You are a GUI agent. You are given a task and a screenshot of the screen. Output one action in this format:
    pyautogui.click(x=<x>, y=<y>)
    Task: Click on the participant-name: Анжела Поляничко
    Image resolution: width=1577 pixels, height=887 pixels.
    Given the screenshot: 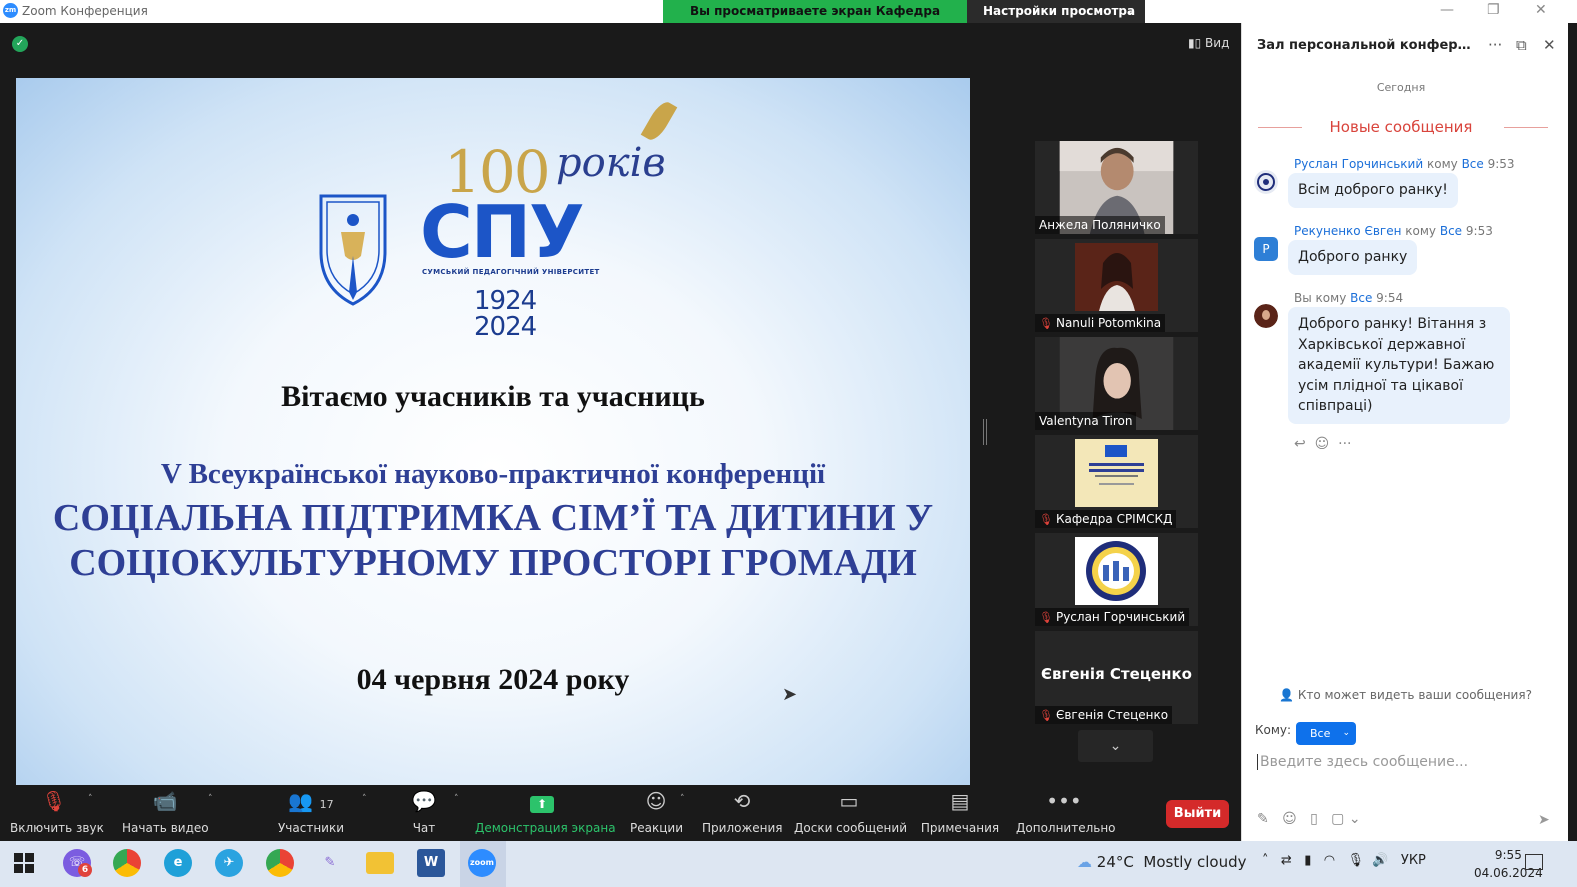 What is the action you would take?
    pyautogui.click(x=1100, y=225)
    